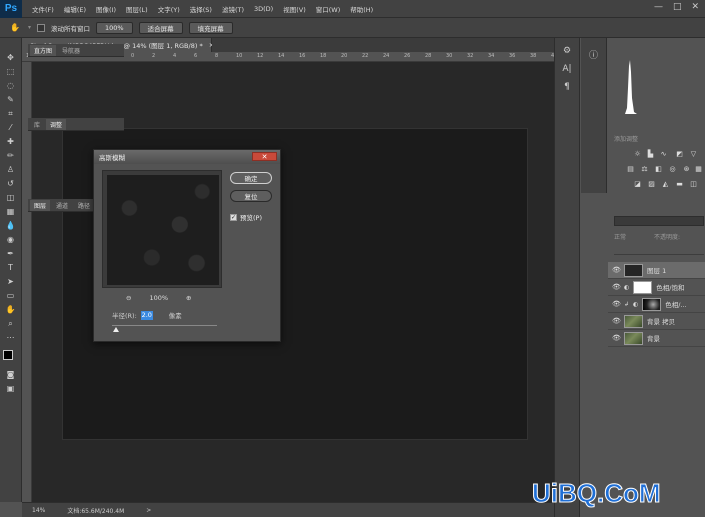  Describe the element at coordinates (163, 230) in the screenshot. I see `blur-preview-image` at that location.